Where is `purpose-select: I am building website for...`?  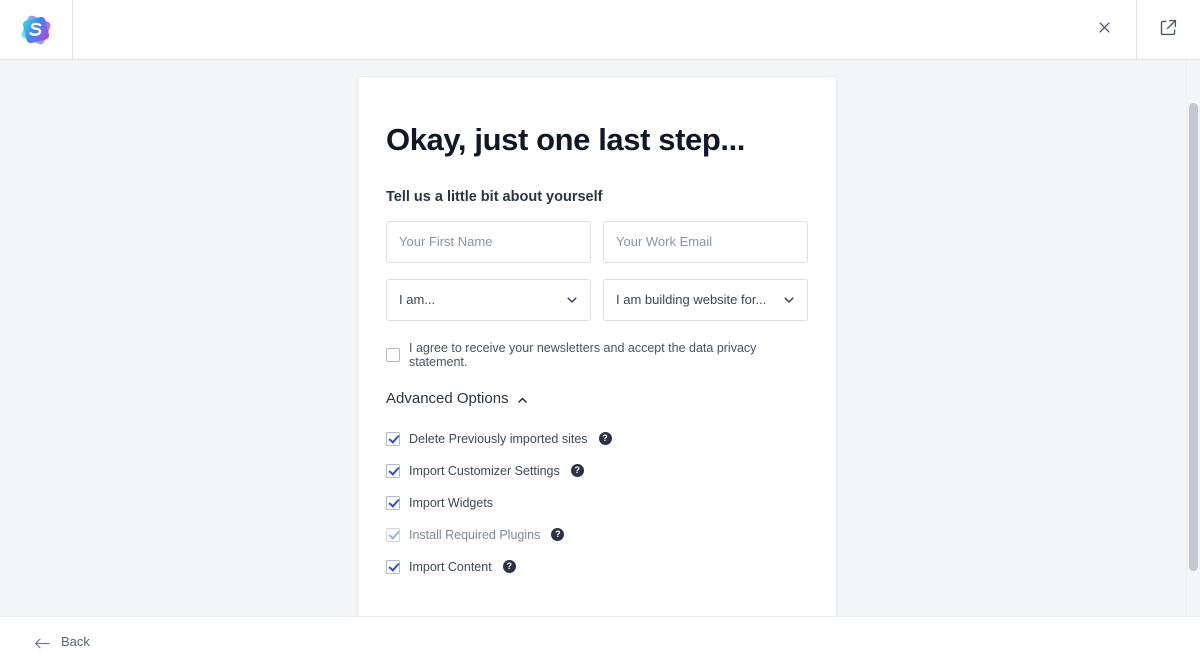
purpose-select: I am building website for... is located at coordinates (705, 299).